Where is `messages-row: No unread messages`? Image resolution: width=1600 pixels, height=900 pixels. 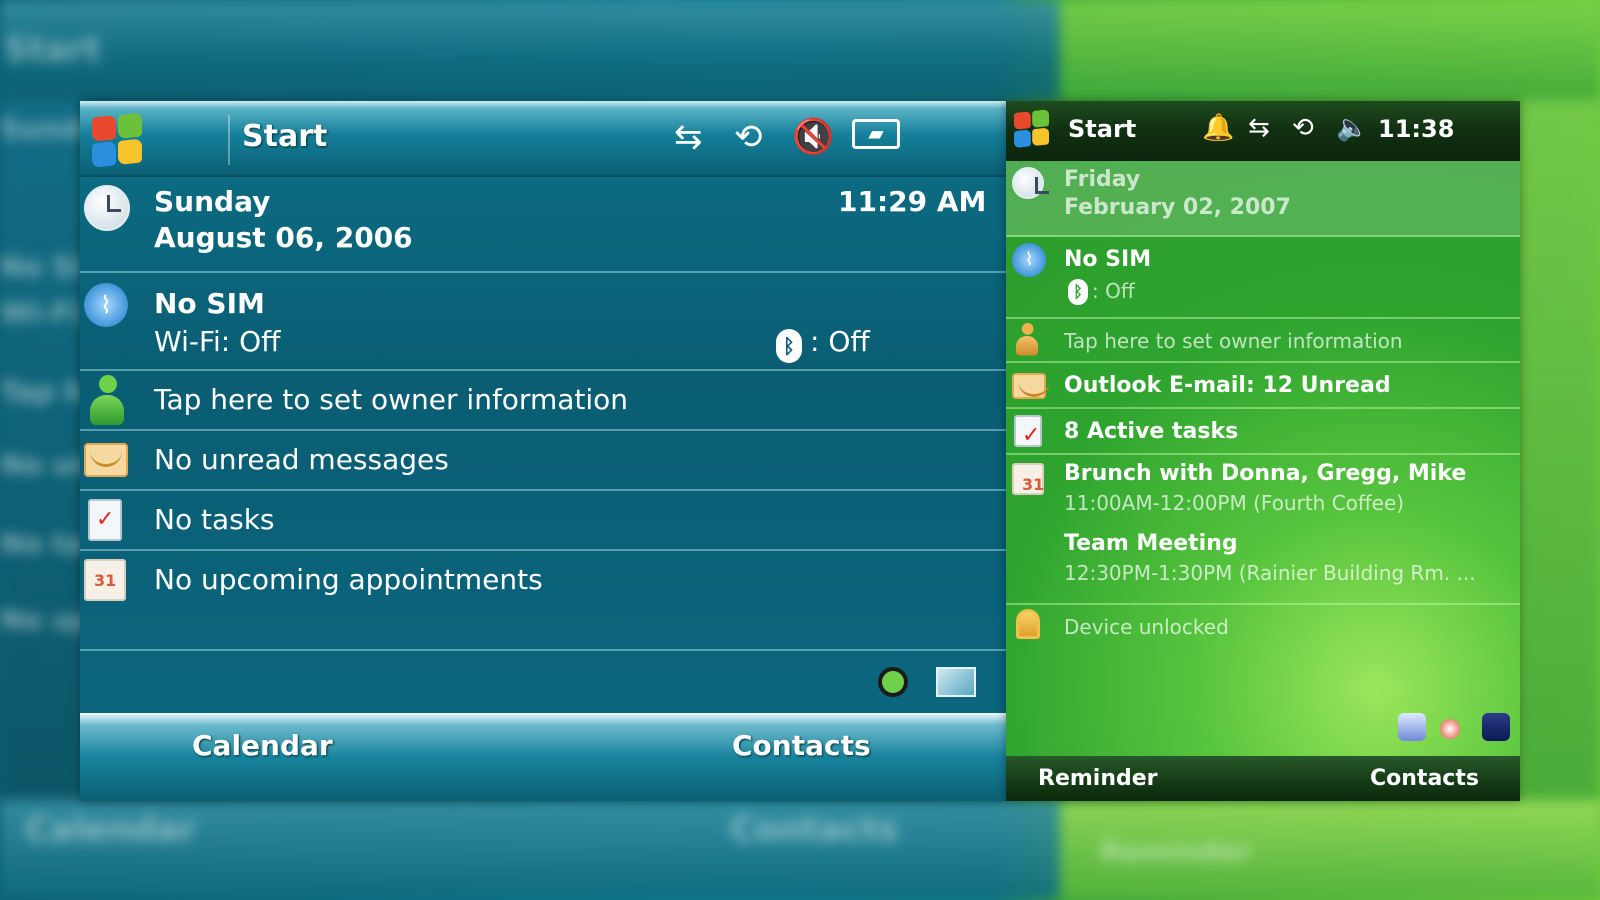 messages-row: No unread messages is located at coordinates (543, 461).